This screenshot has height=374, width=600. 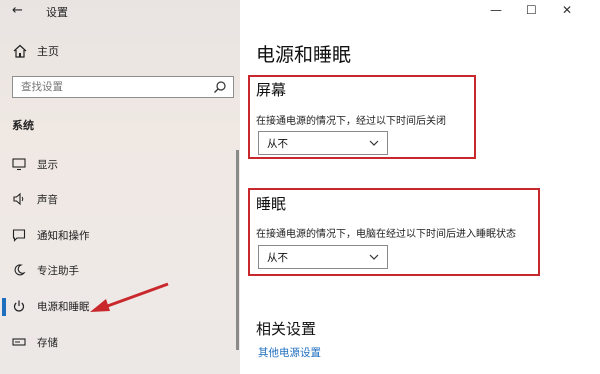 I want to click on minimize-button: —, so click(x=496, y=10).